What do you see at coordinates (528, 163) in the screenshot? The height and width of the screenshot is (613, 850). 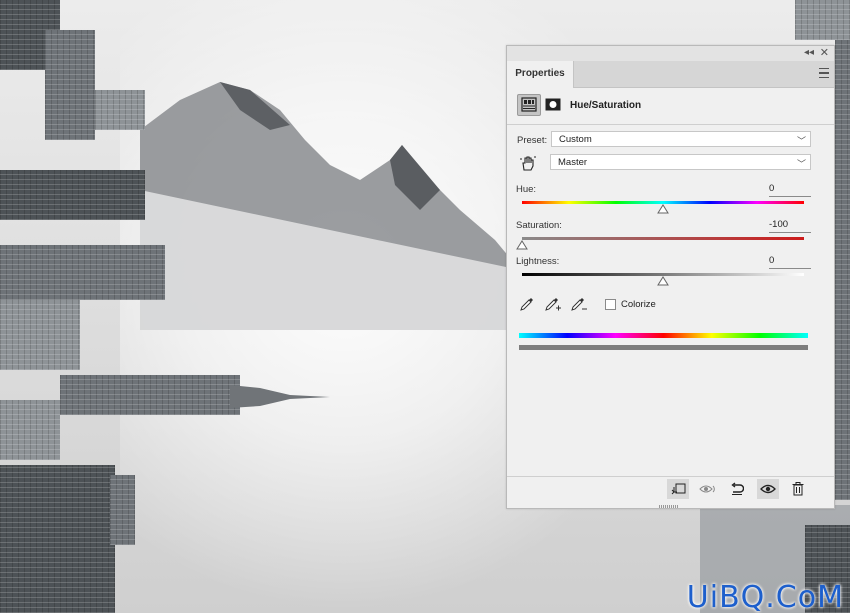 I see `hand-scrubby-icon` at bounding box center [528, 163].